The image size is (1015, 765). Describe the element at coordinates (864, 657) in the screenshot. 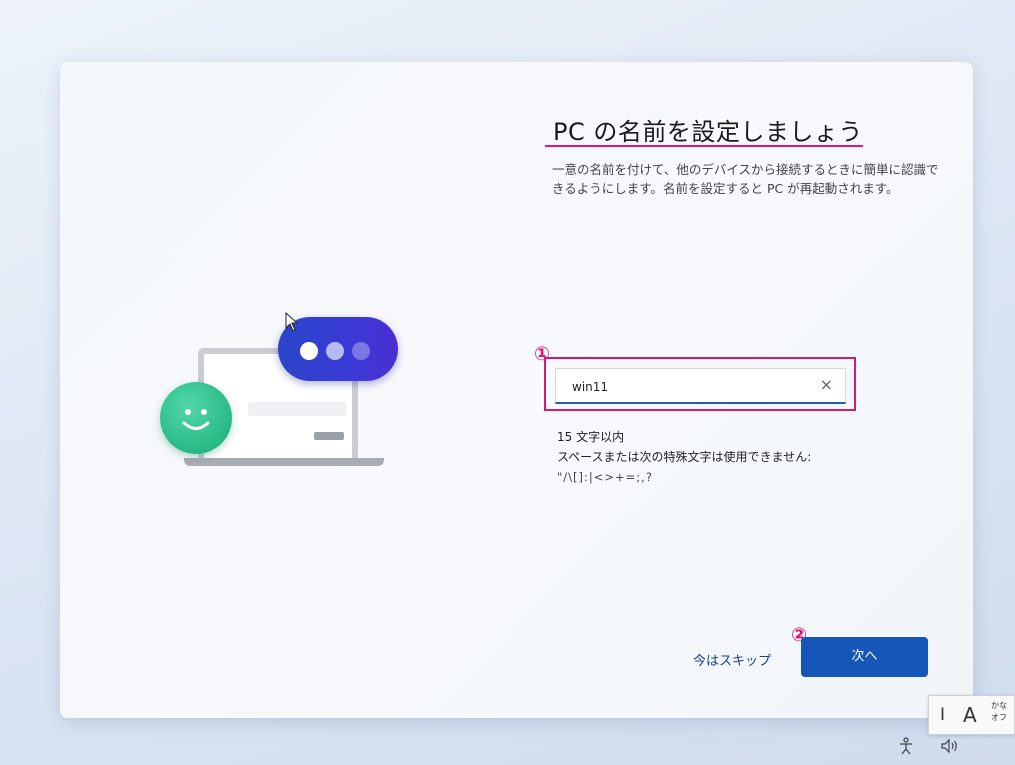

I see `next-button: 次へ` at that location.